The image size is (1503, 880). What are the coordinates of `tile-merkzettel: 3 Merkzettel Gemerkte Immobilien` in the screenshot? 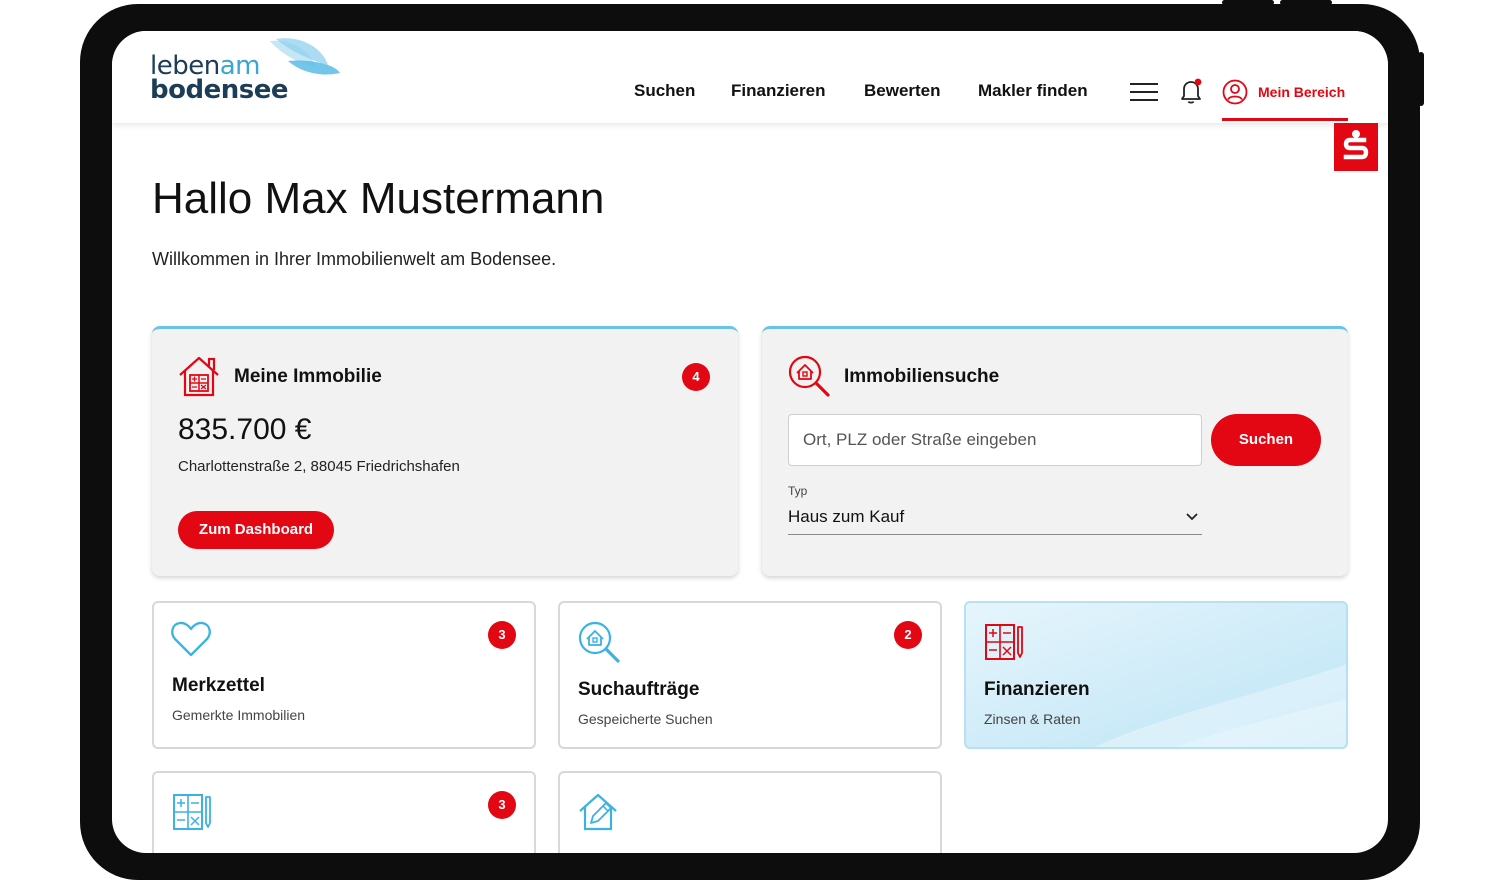 It's located at (344, 675).